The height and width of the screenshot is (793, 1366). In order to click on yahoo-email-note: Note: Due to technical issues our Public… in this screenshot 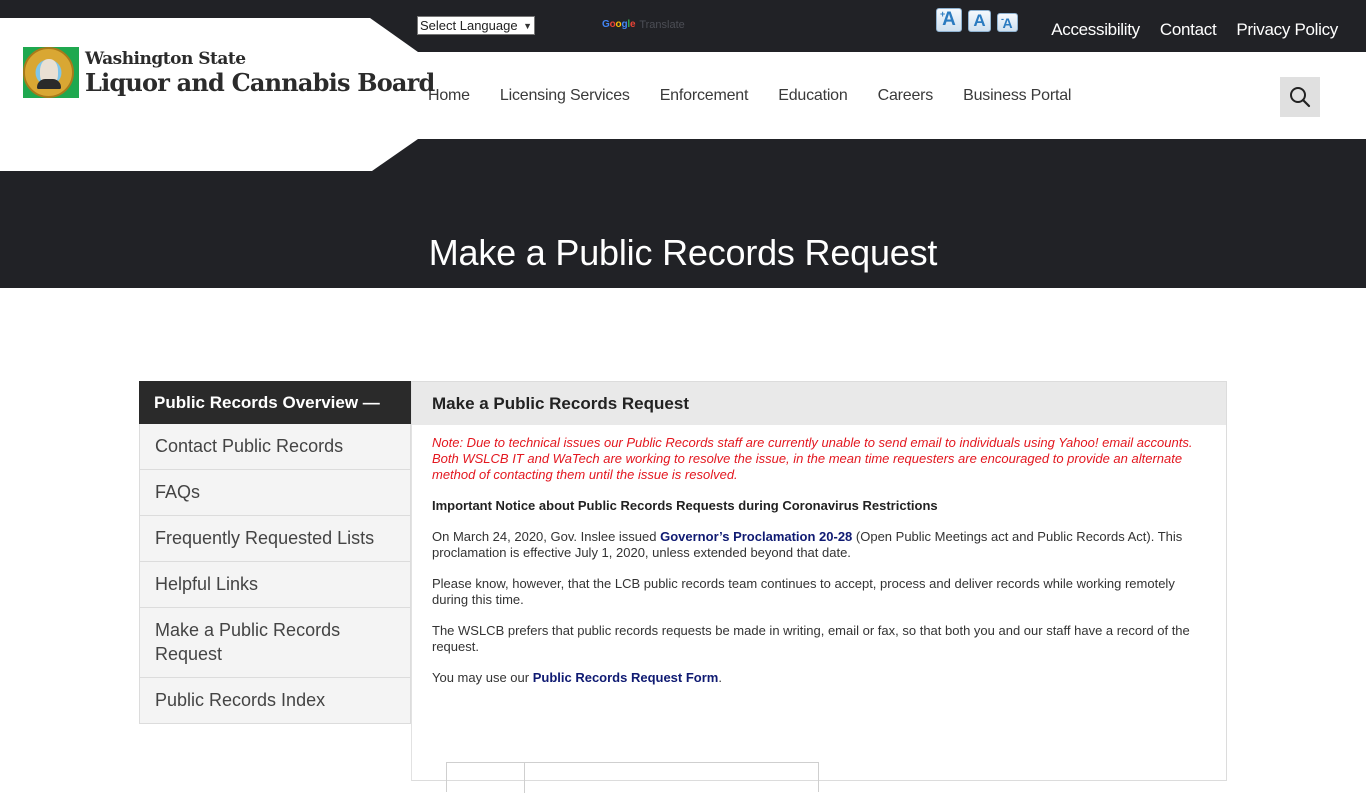, I will do `click(812, 458)`.